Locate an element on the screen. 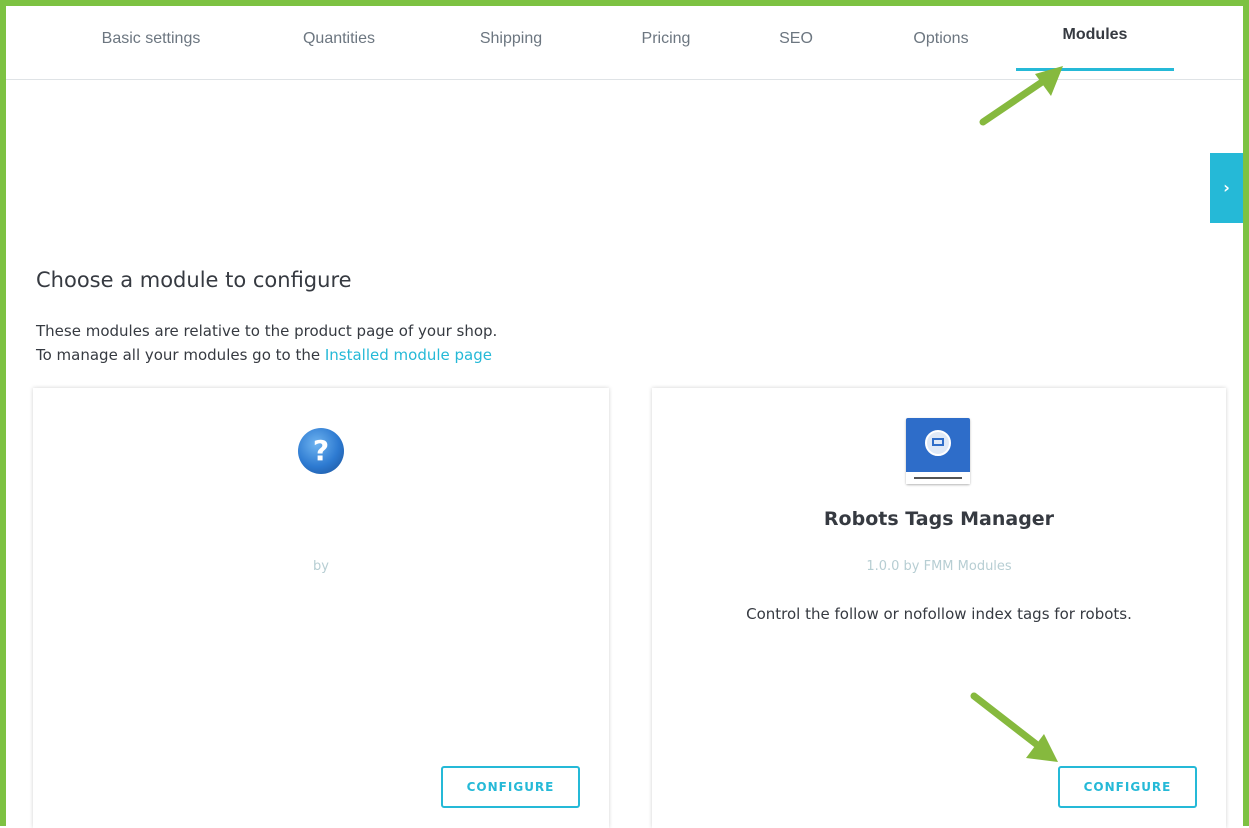 This screenshot has height=828, width=1249. tab-quantities: Quantities is located at coordinates (339, 42).